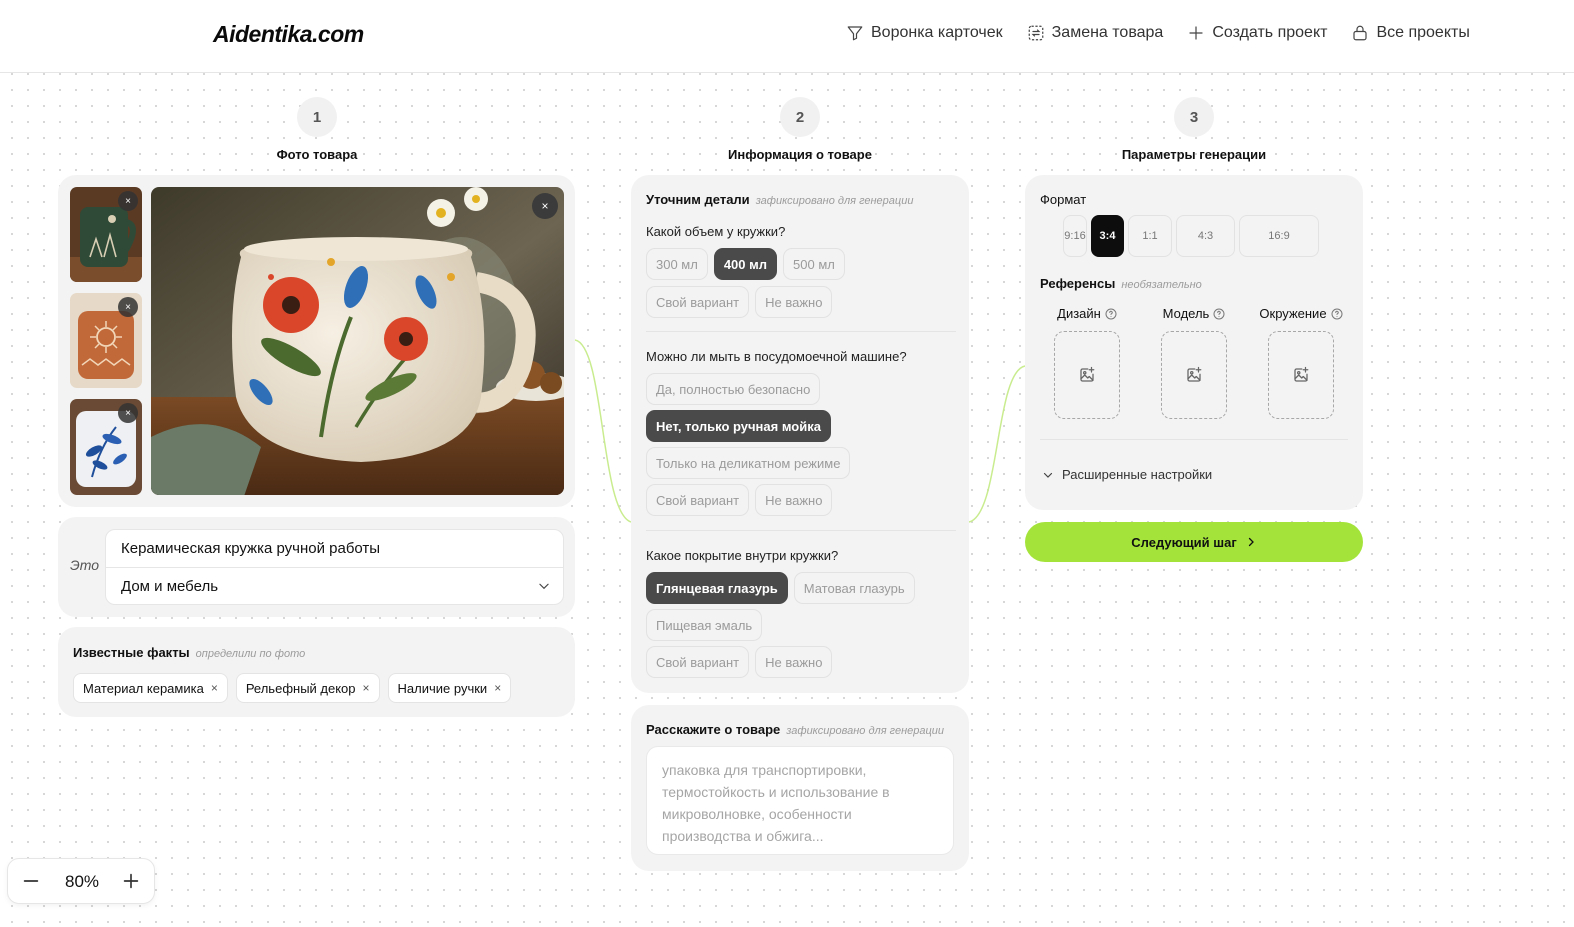  Describe the element at coordinates (1205, 236) in the screenshot. I see `format-option: 4:3` at that location.